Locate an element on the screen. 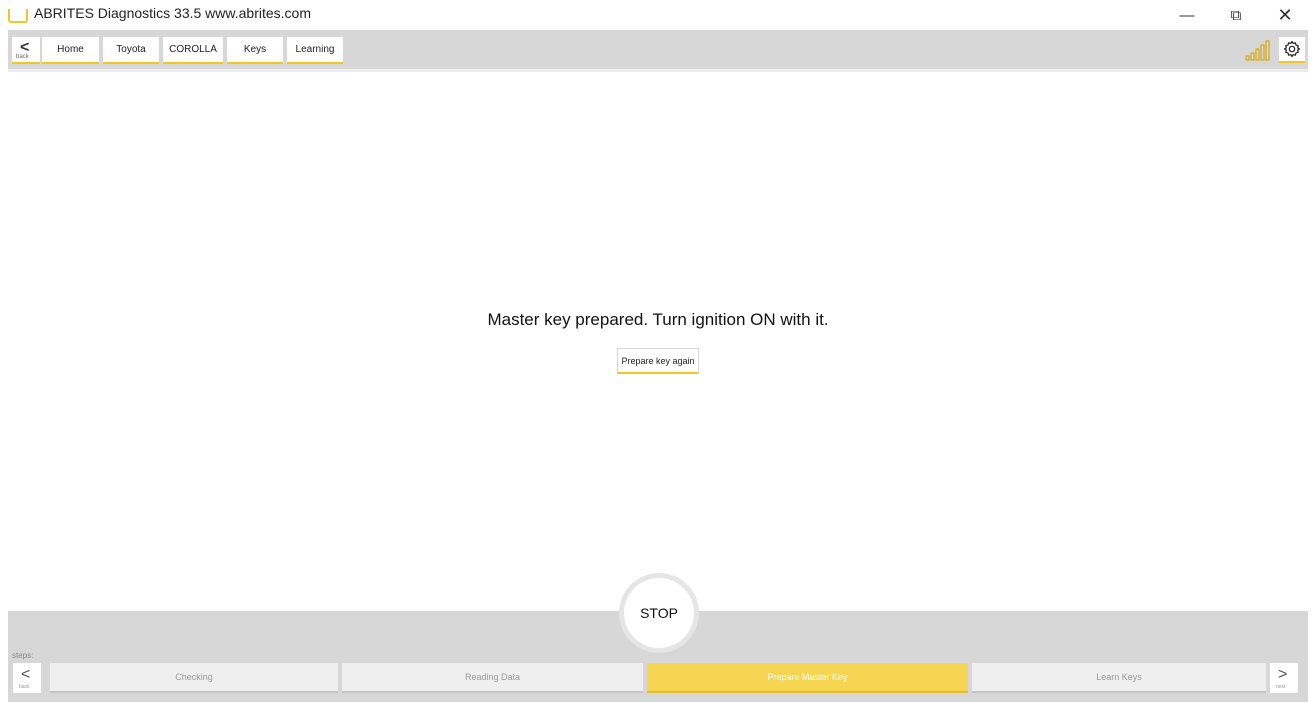  steps-label: steps: is located at coordinates (23, 655).